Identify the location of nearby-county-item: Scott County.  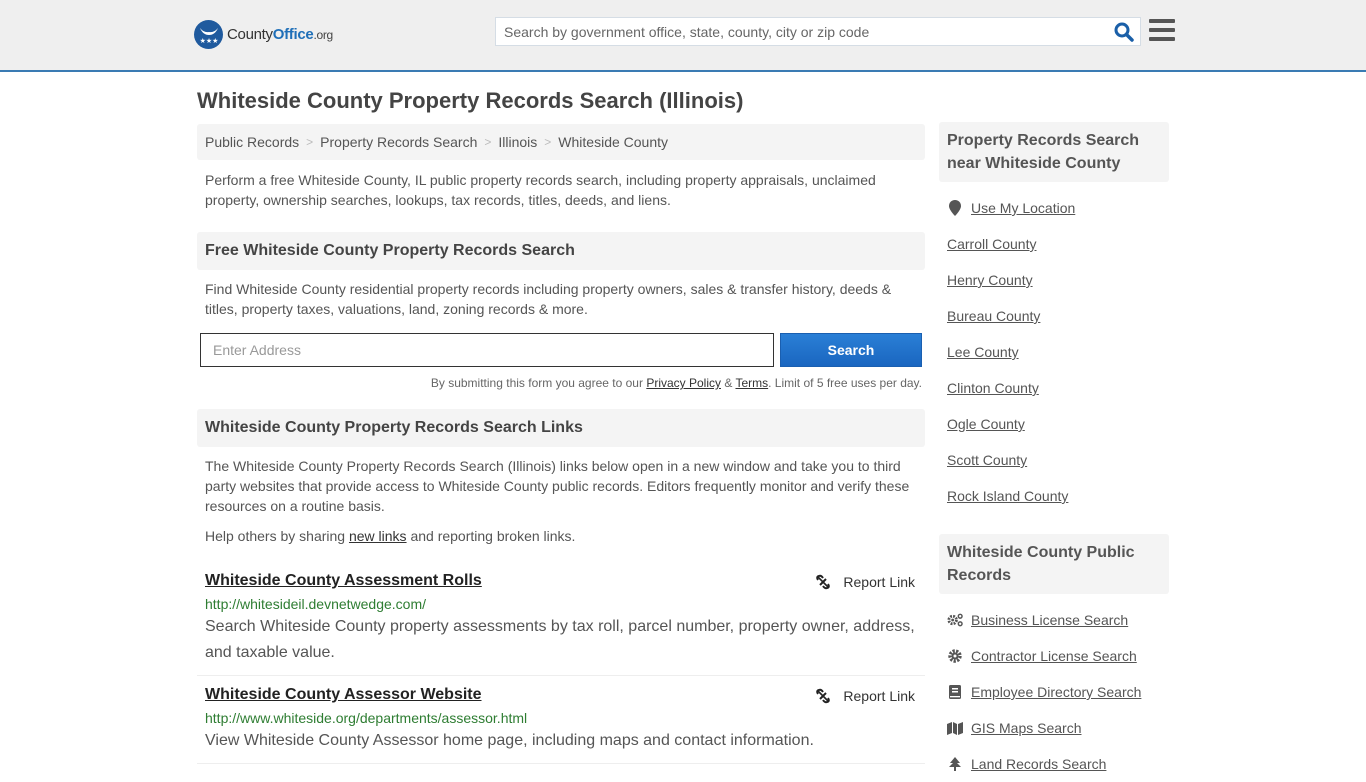
(1054, 460).